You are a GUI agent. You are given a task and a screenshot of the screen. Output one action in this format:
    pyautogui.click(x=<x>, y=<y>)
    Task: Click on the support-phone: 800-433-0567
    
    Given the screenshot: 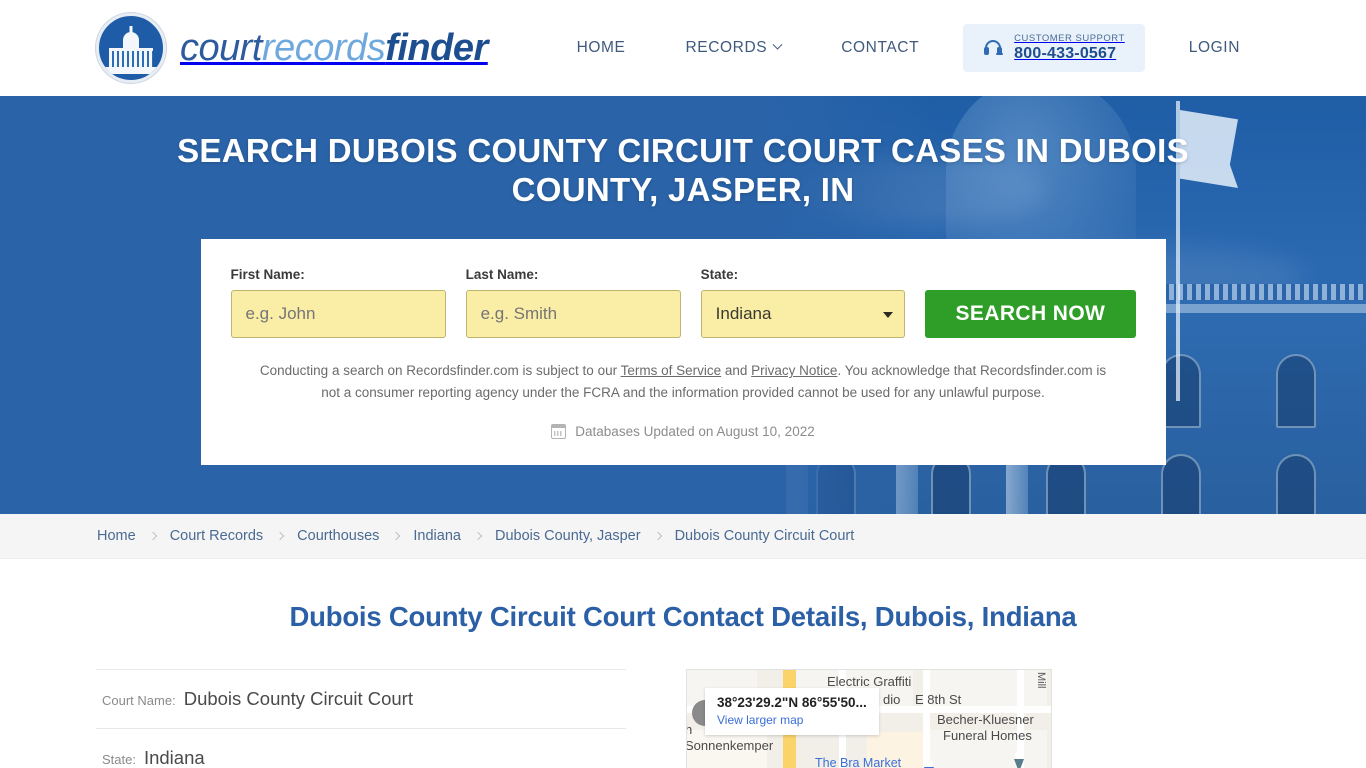 What is the action you would take?
    pyautogui.click(x=1065, y=54)
    